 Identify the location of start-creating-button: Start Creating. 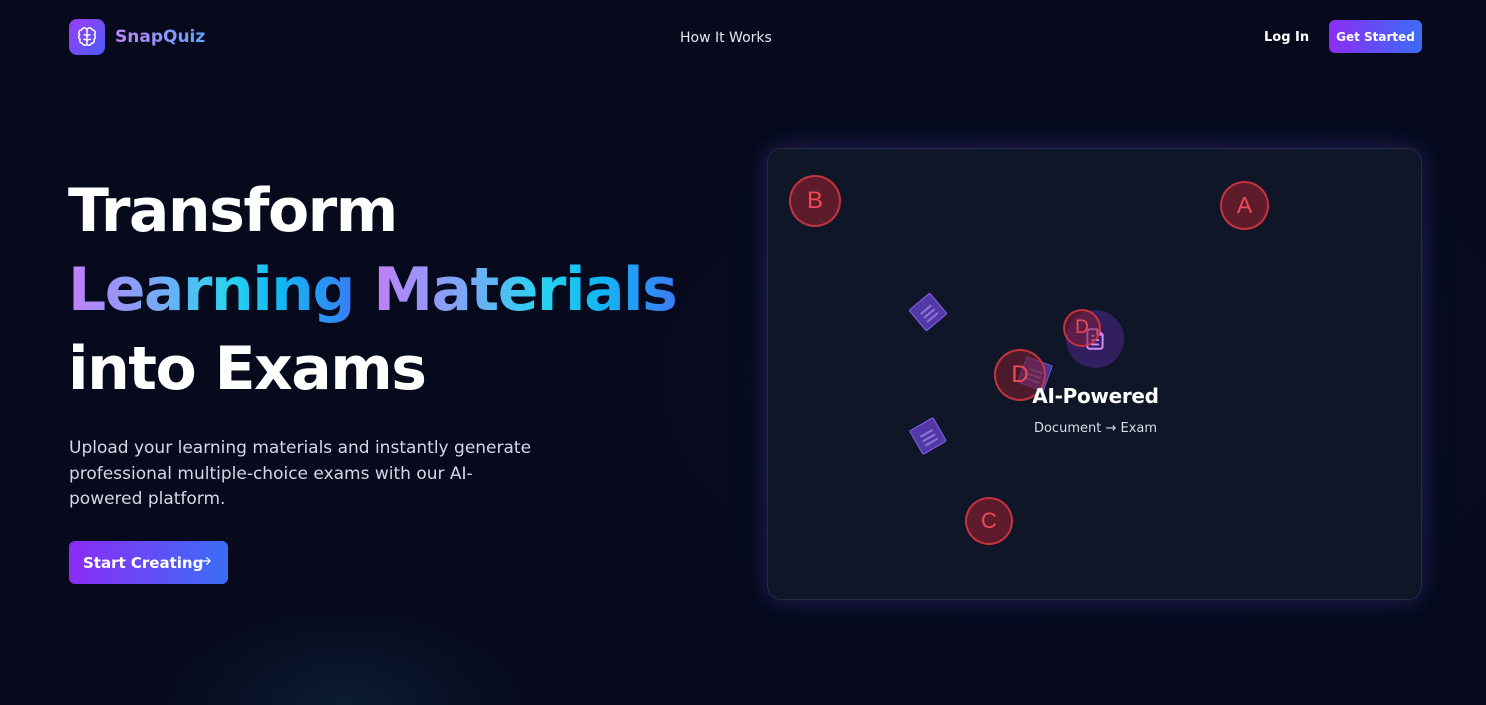
(148, 562).